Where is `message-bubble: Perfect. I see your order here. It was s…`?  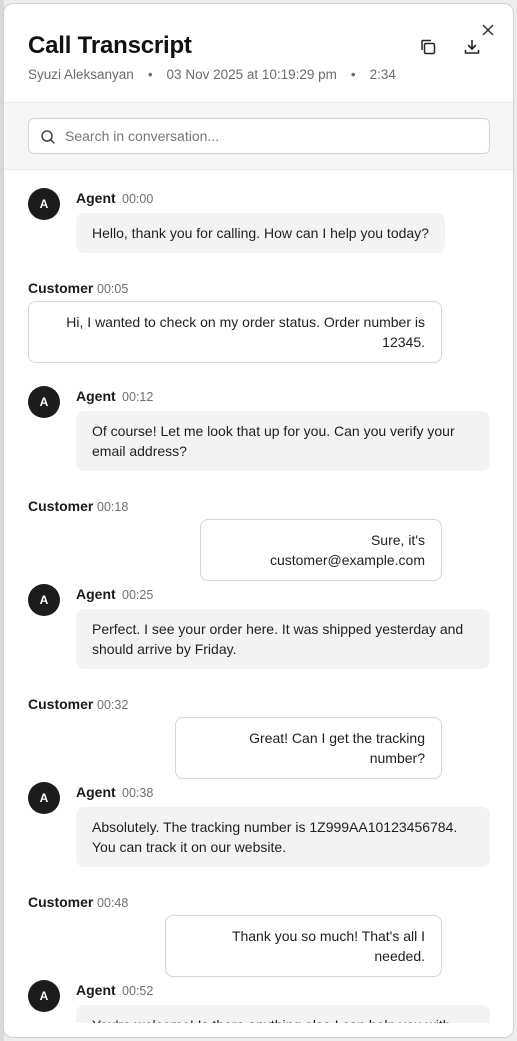
message-bubble: Perfect. I see your order here. It was s… is located at coordinates (283, 639).